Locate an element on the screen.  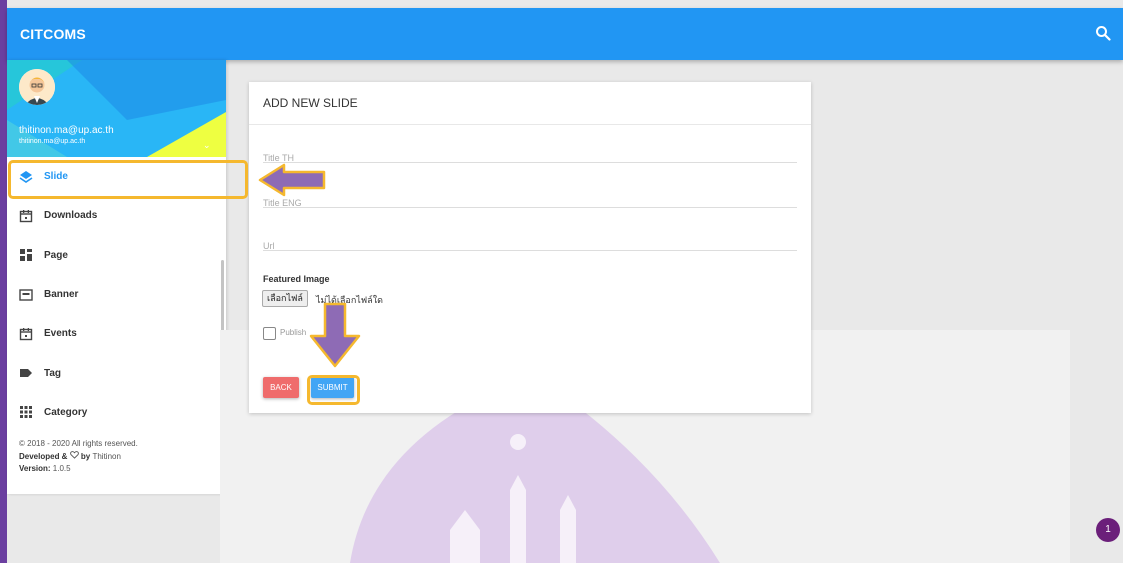
apps-grid-icon is located at coordinates (26, 412).